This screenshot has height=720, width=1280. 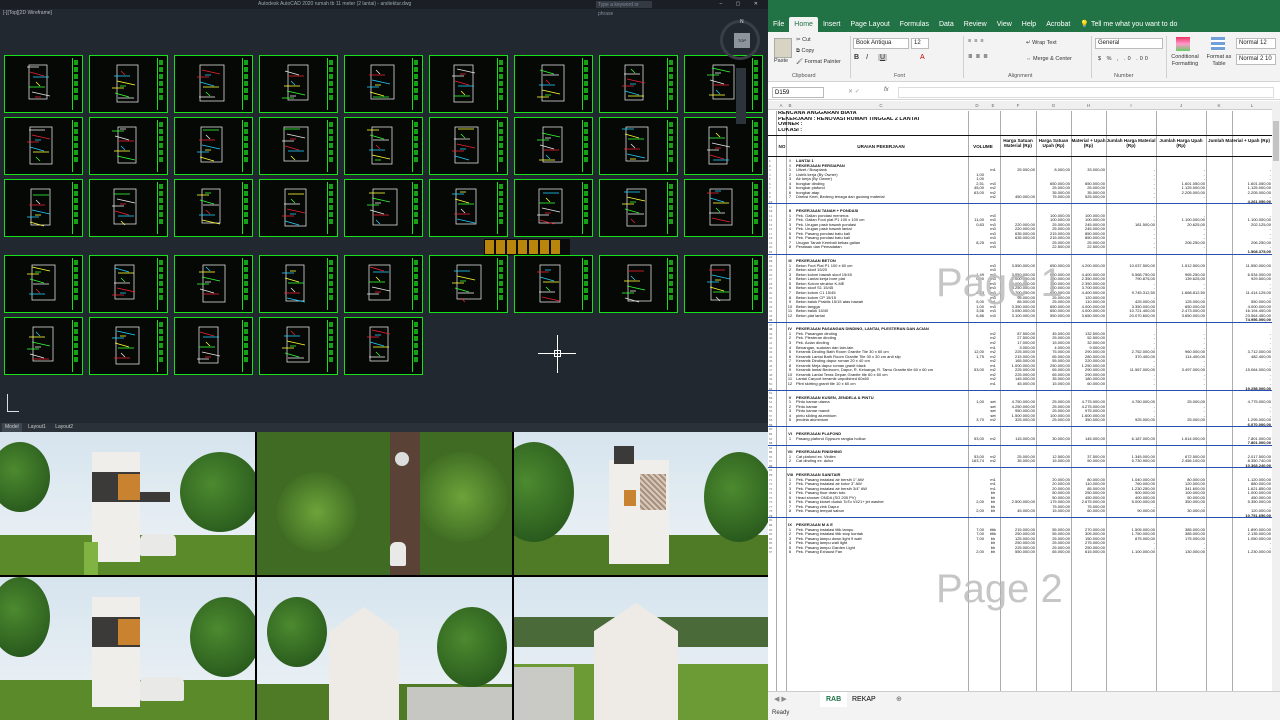 What do you see at coordinates (881, 146) in the screenshot?
I see `table-header-cell: URAIAN PEKERJAAN` at bounding box center [881, 146].